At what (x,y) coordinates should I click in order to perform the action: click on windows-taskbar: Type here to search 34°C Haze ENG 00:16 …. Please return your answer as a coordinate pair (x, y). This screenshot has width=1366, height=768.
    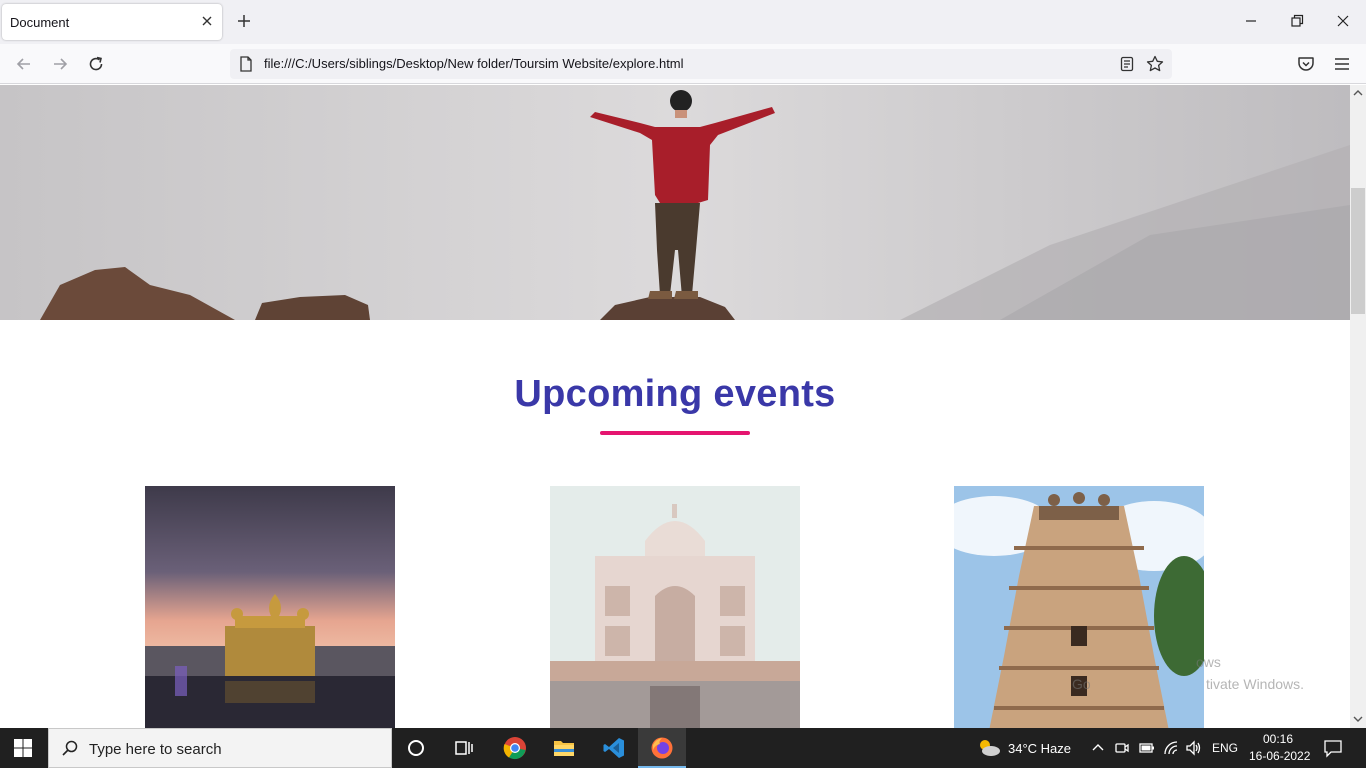
    Looking at the image, I should click on (683, 748).